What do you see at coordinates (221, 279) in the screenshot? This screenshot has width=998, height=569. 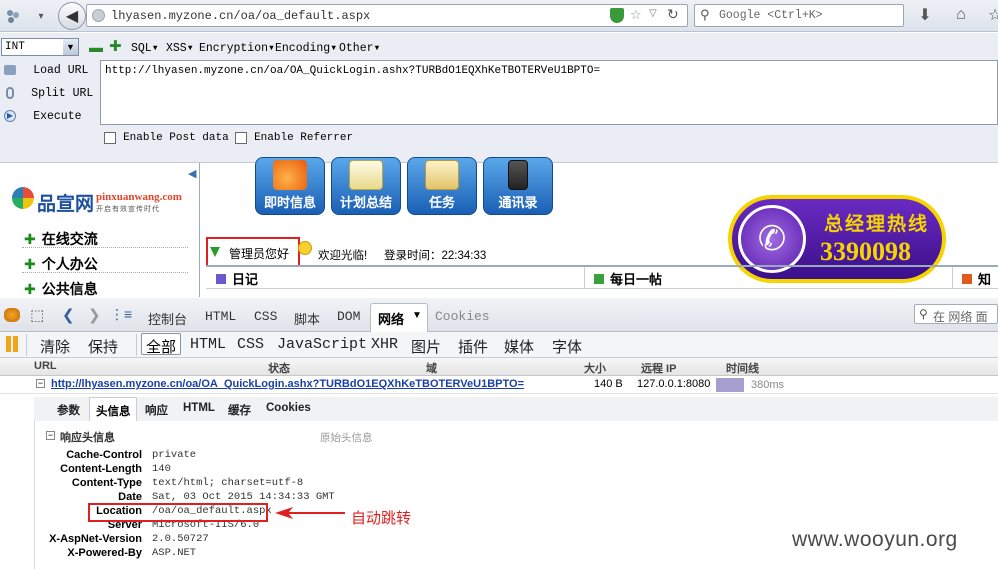 I see `diary-icon` at bounding box center [221, 279].